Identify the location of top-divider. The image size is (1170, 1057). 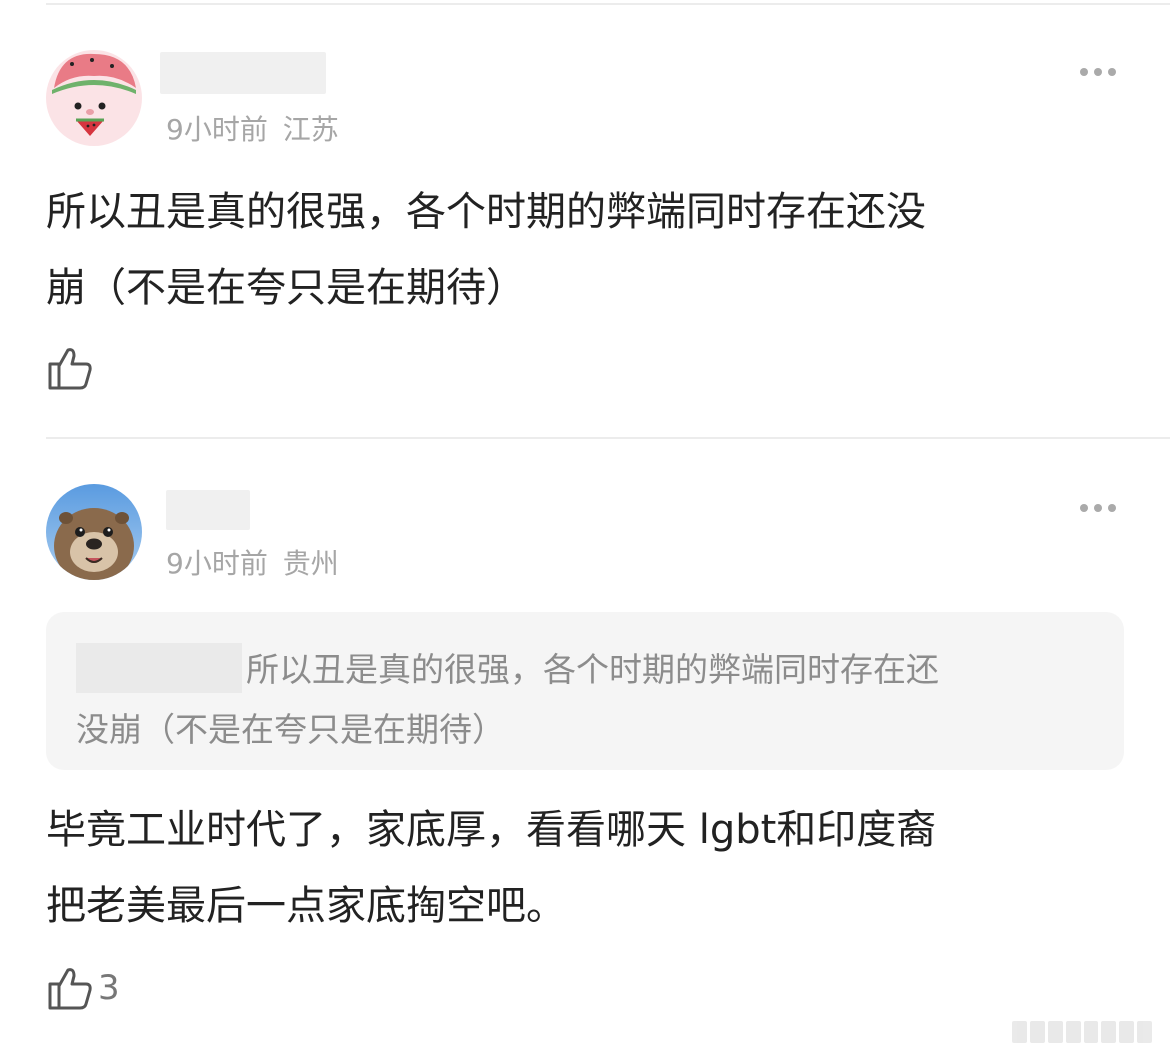
(608, 4).